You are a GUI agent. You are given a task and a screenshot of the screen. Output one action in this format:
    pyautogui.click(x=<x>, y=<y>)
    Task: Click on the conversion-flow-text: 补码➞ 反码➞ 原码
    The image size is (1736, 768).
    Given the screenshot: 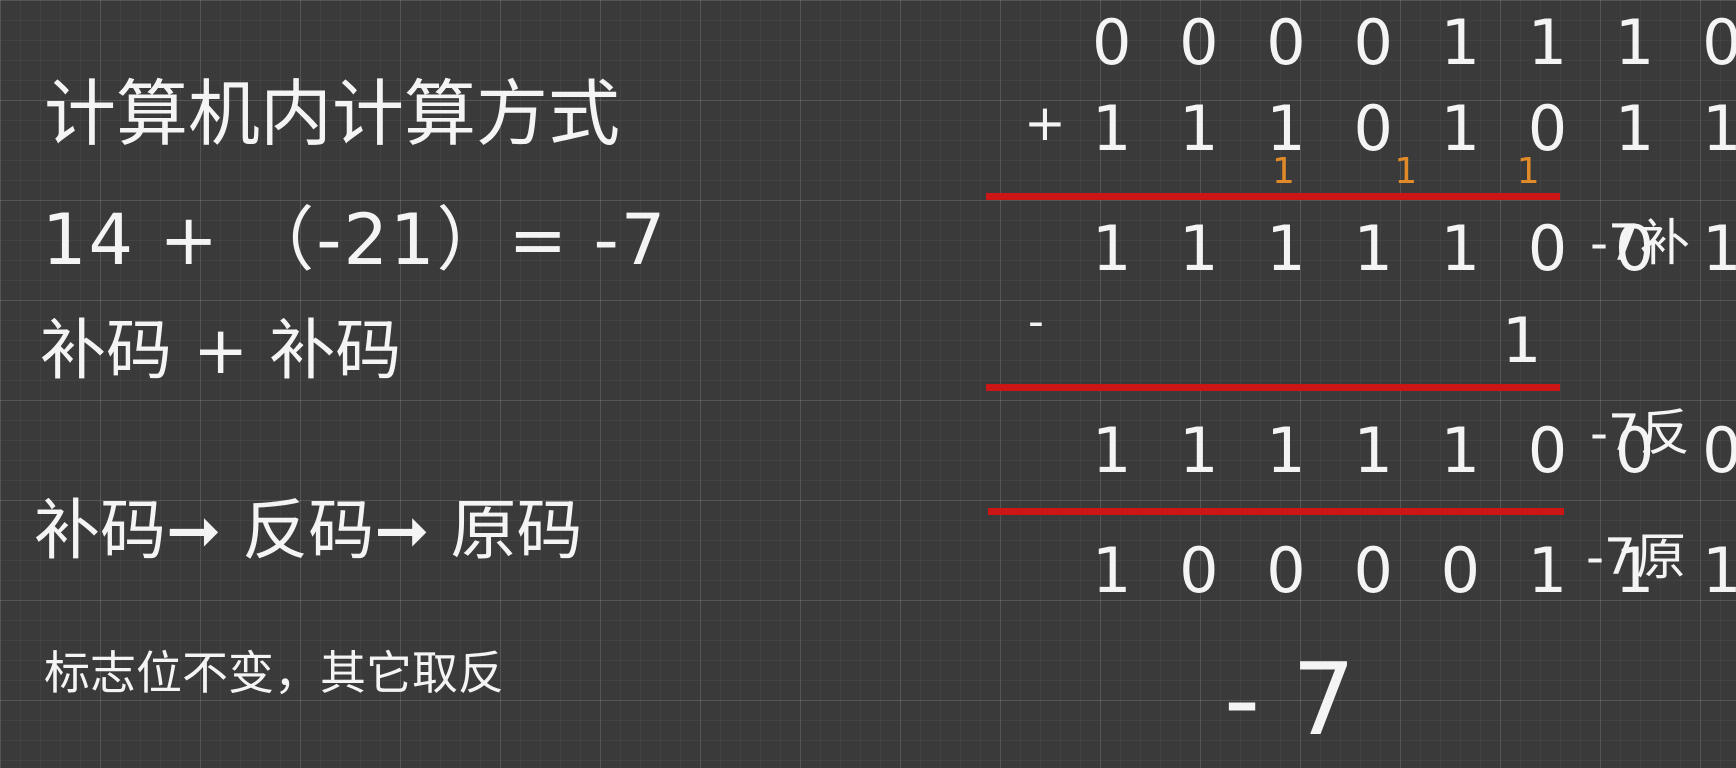 What is the action you would take?
    pyautogui.click(x=308, y=530)
    